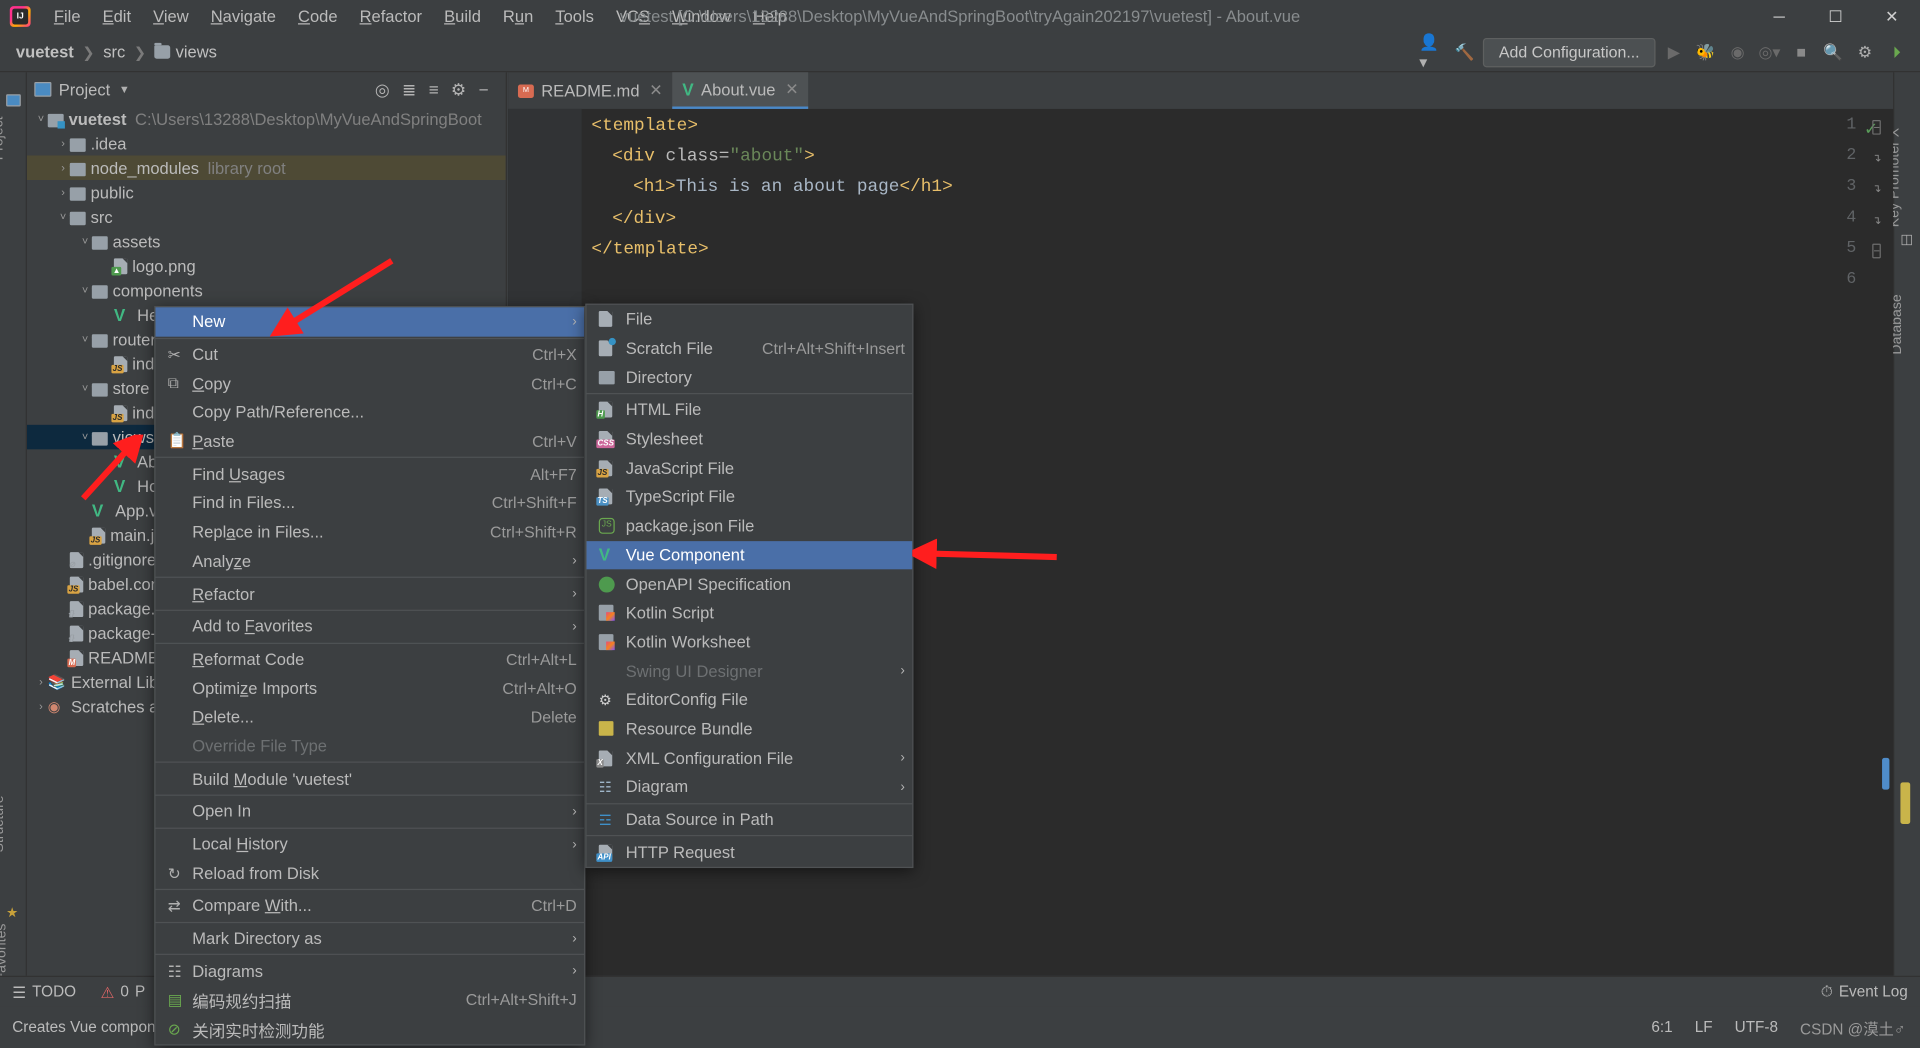  Describe the element at coordinates (370, 873) in the screenshot. I see `menu-item-reload-from-disk: ↻ Reload from Disk` at that location.